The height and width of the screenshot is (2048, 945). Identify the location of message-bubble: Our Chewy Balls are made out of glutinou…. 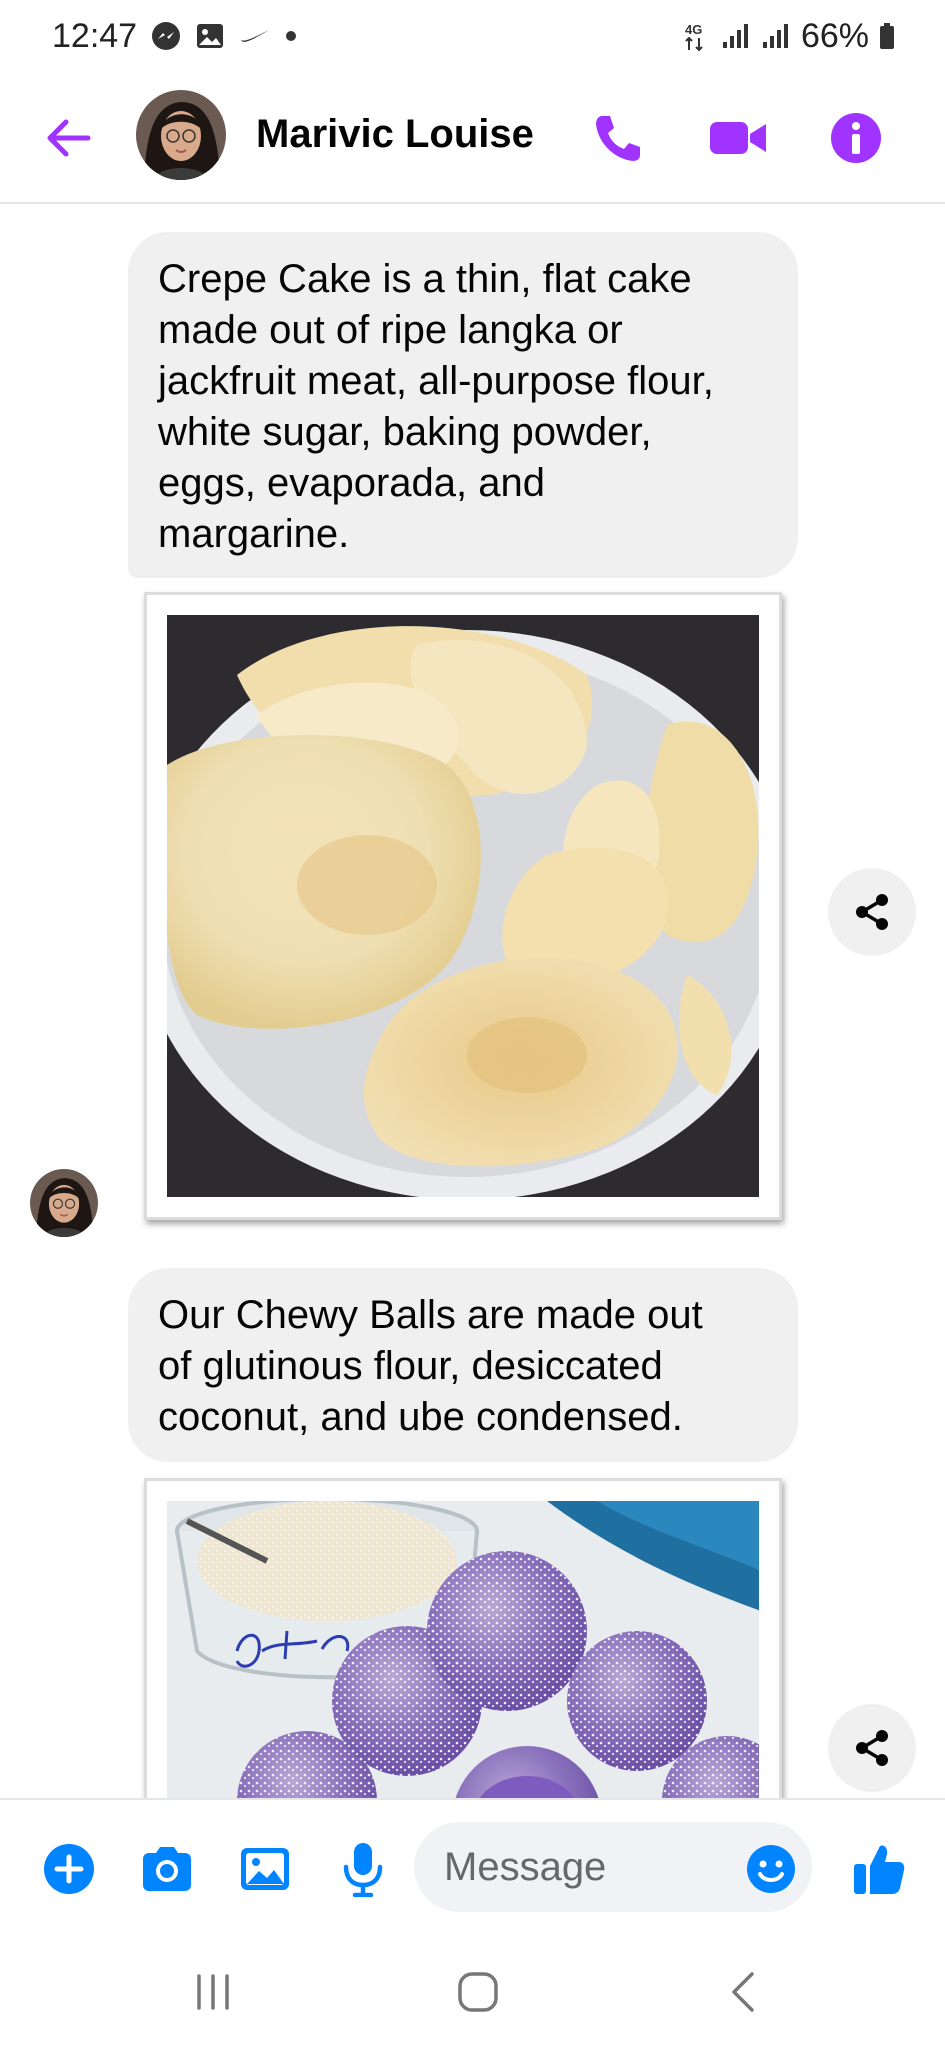
(463, 1365).